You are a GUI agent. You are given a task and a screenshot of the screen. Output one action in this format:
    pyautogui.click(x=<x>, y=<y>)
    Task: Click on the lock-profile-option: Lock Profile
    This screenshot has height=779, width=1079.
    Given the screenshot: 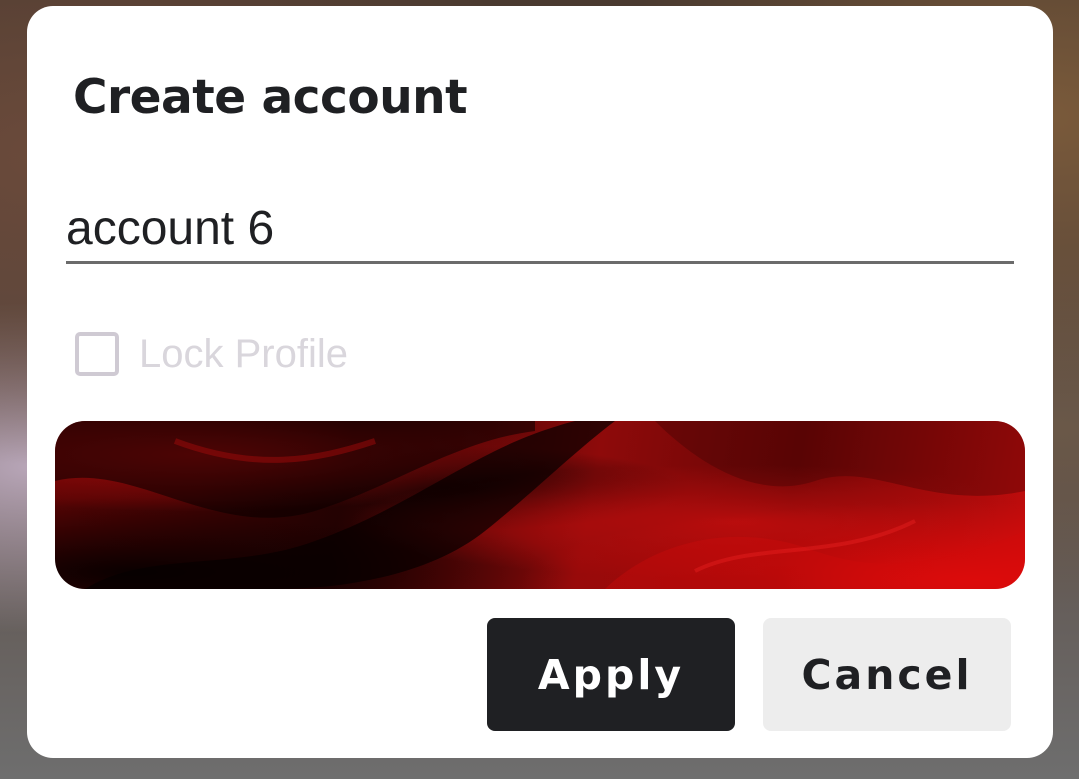 What is the action you would take?
    pyautogui.click(x=211, y=354)
    